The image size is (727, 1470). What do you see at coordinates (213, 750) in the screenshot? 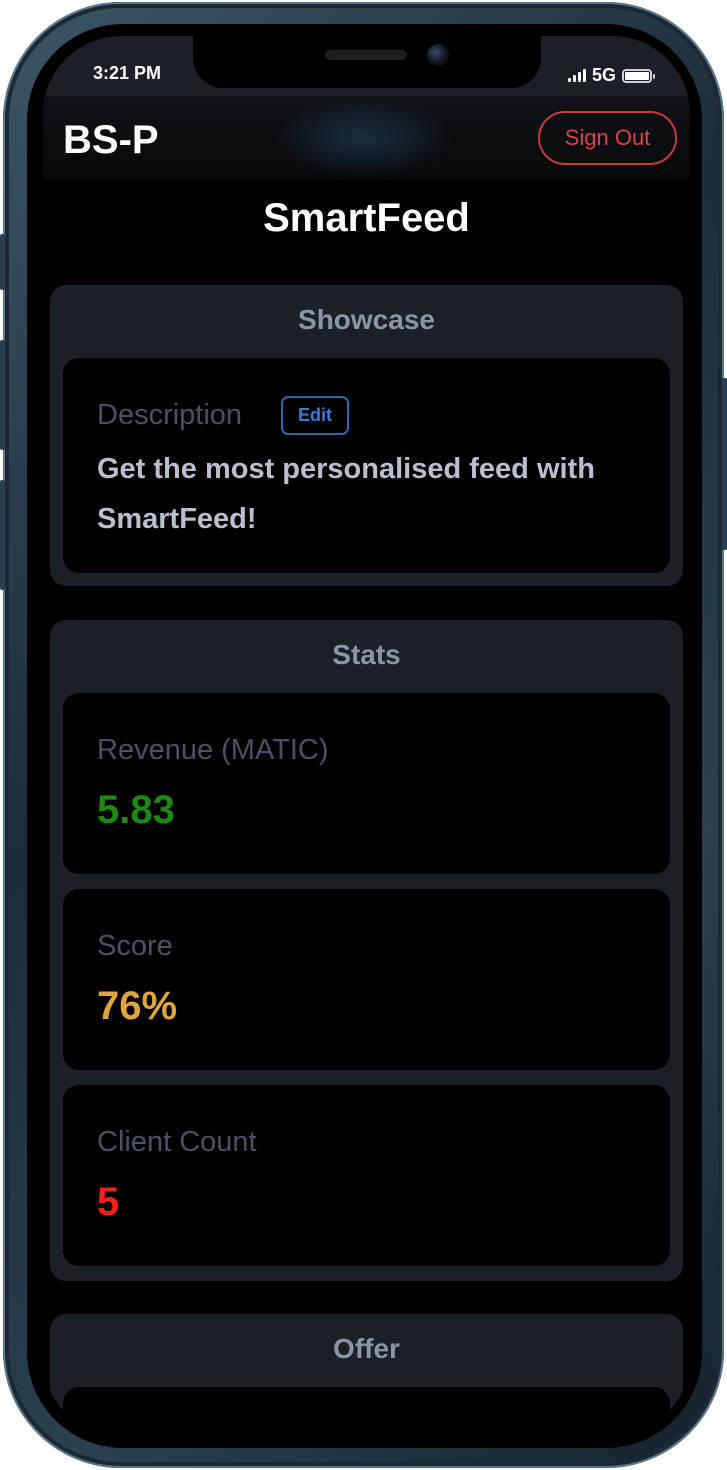
I see `stat-label: Revenue (MATIC)` at bounding box center [213, 750].